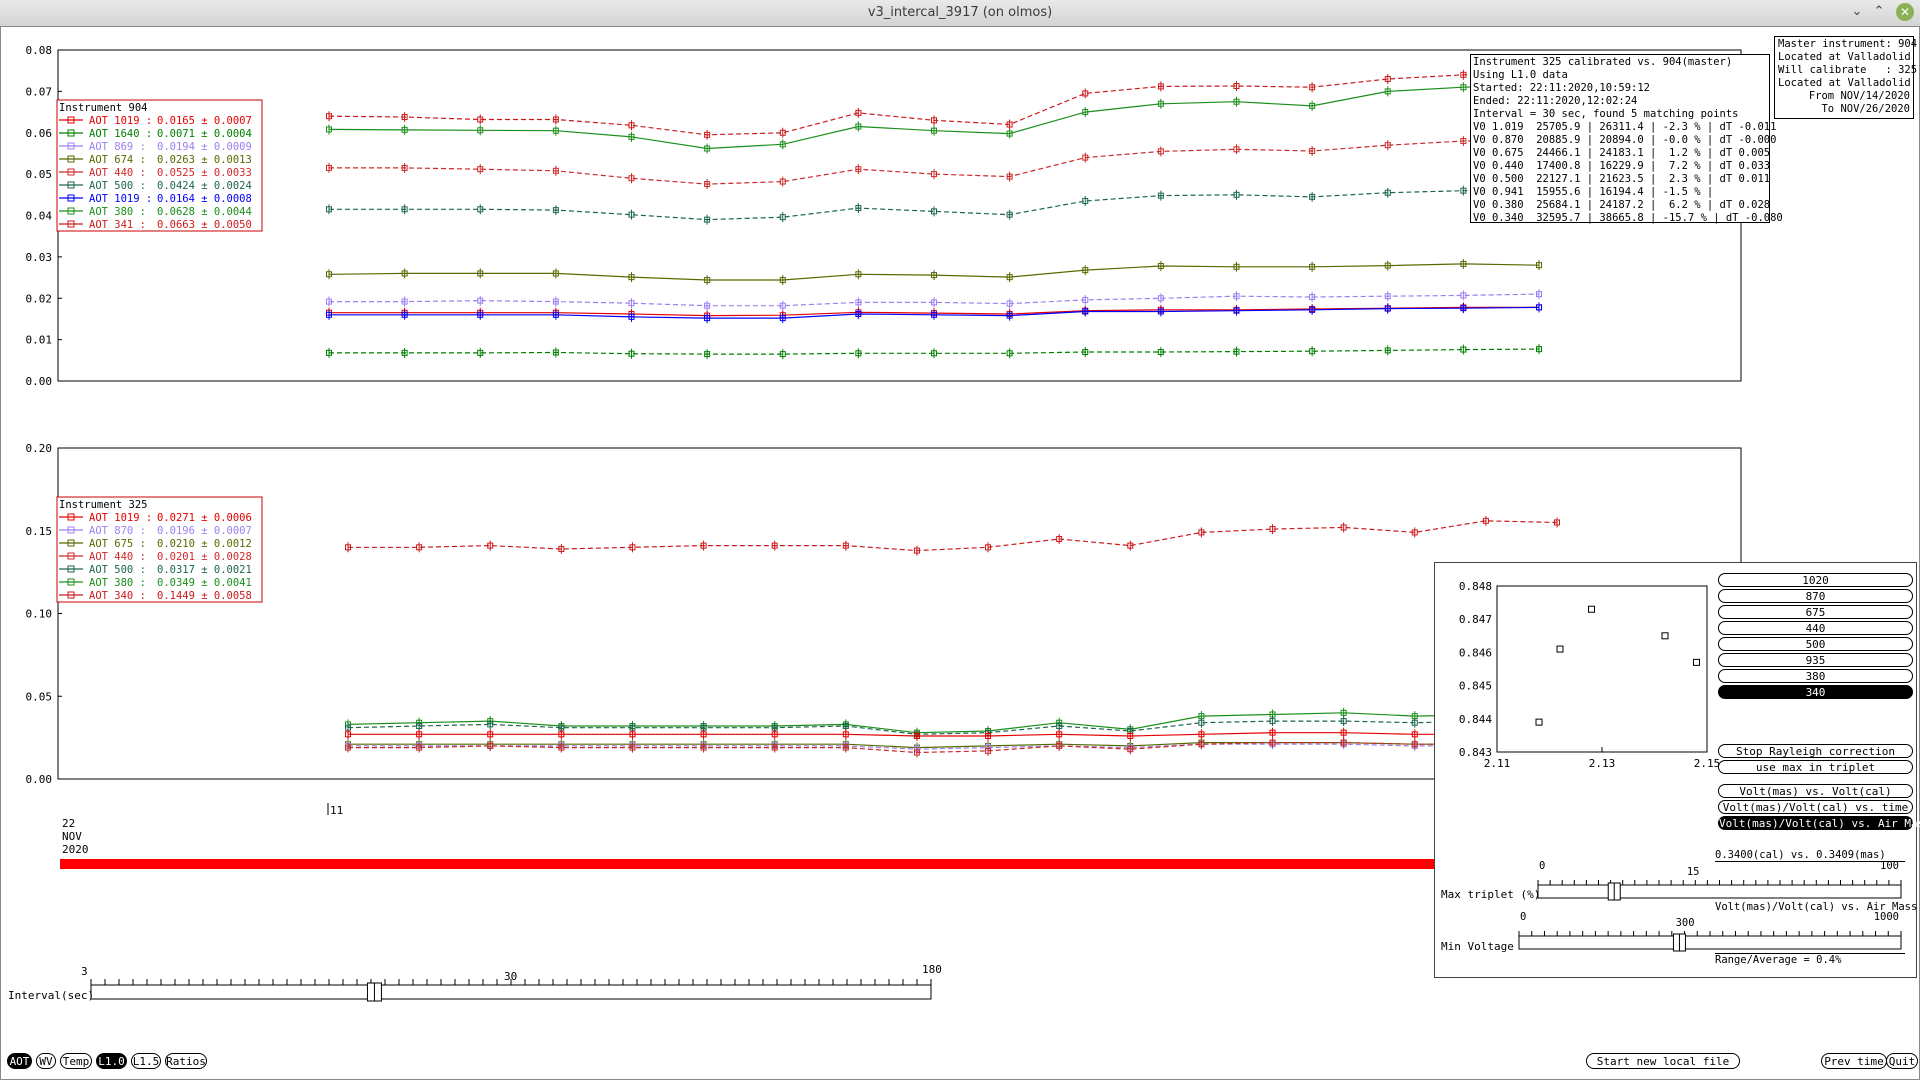 This screenshot has width=1920, height=1080. I want to click on wavelength-button-440: 440, so click(1815, 628).